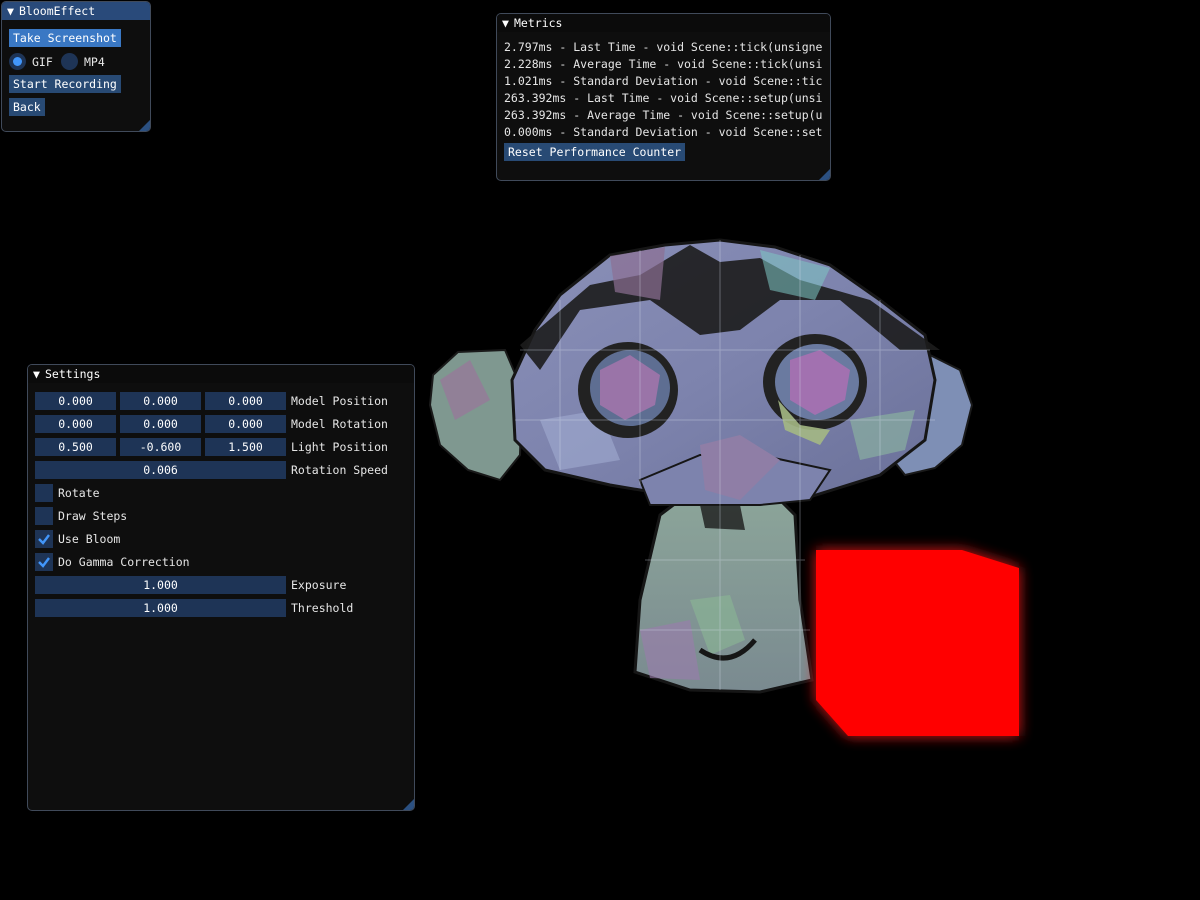  I want to click on use-bloom-checkbox, so click(44, 539).